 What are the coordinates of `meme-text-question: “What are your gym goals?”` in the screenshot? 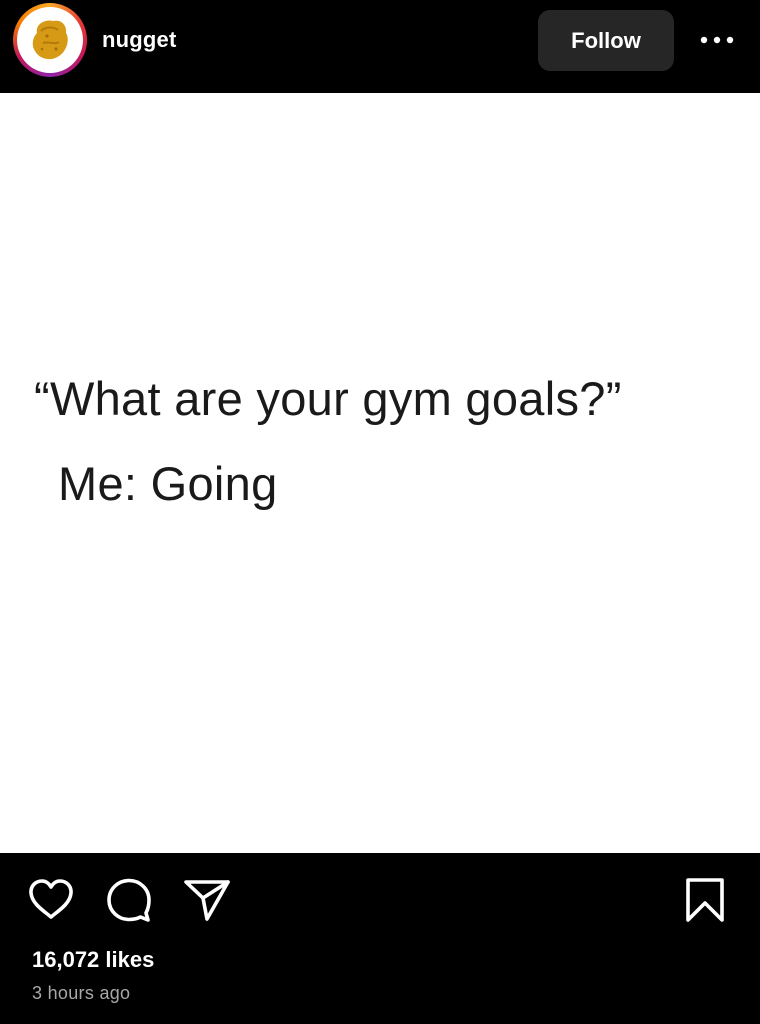 It's located at (328, 398).